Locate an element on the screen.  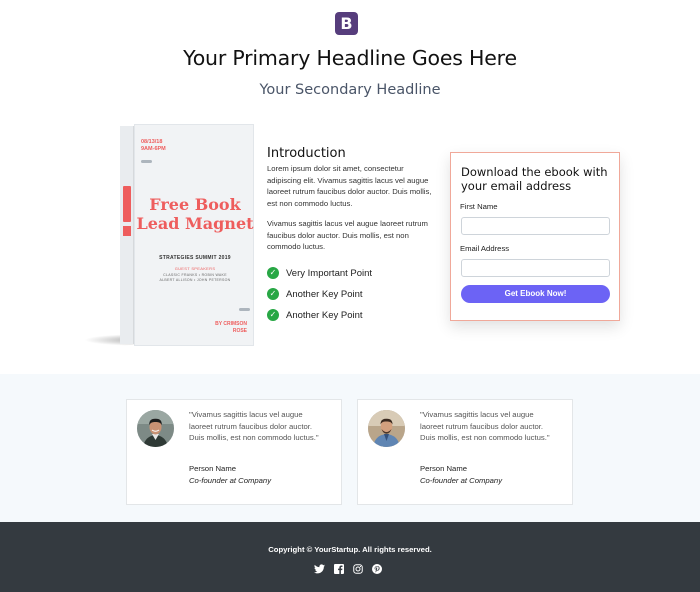
cover-guest-label: GUEST SPEAKERS is located at coordinates (195, 268).